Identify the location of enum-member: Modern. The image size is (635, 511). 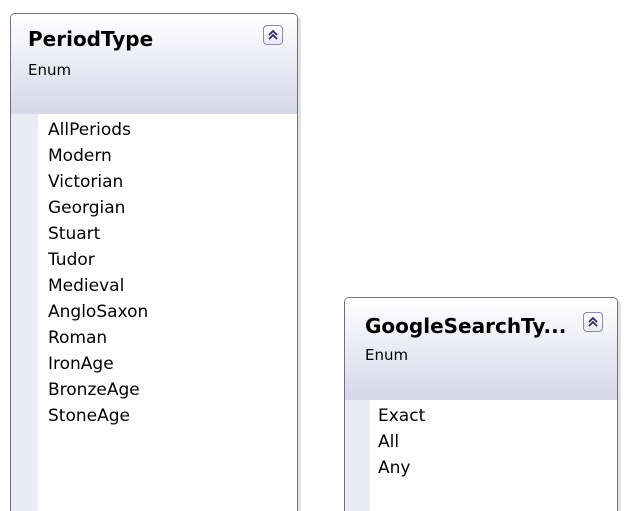
(98, 156).